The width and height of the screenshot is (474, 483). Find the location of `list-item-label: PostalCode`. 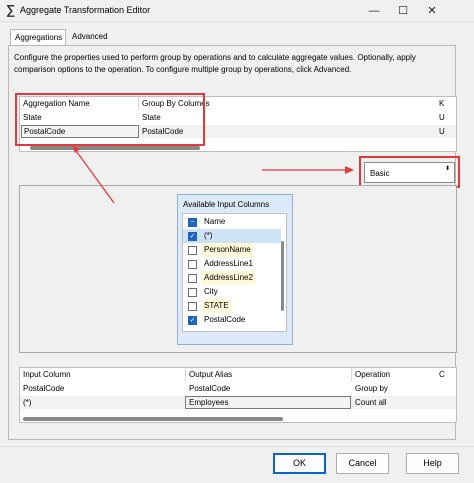

list-item-label: PostalCode is located at coordinates (225, 319).